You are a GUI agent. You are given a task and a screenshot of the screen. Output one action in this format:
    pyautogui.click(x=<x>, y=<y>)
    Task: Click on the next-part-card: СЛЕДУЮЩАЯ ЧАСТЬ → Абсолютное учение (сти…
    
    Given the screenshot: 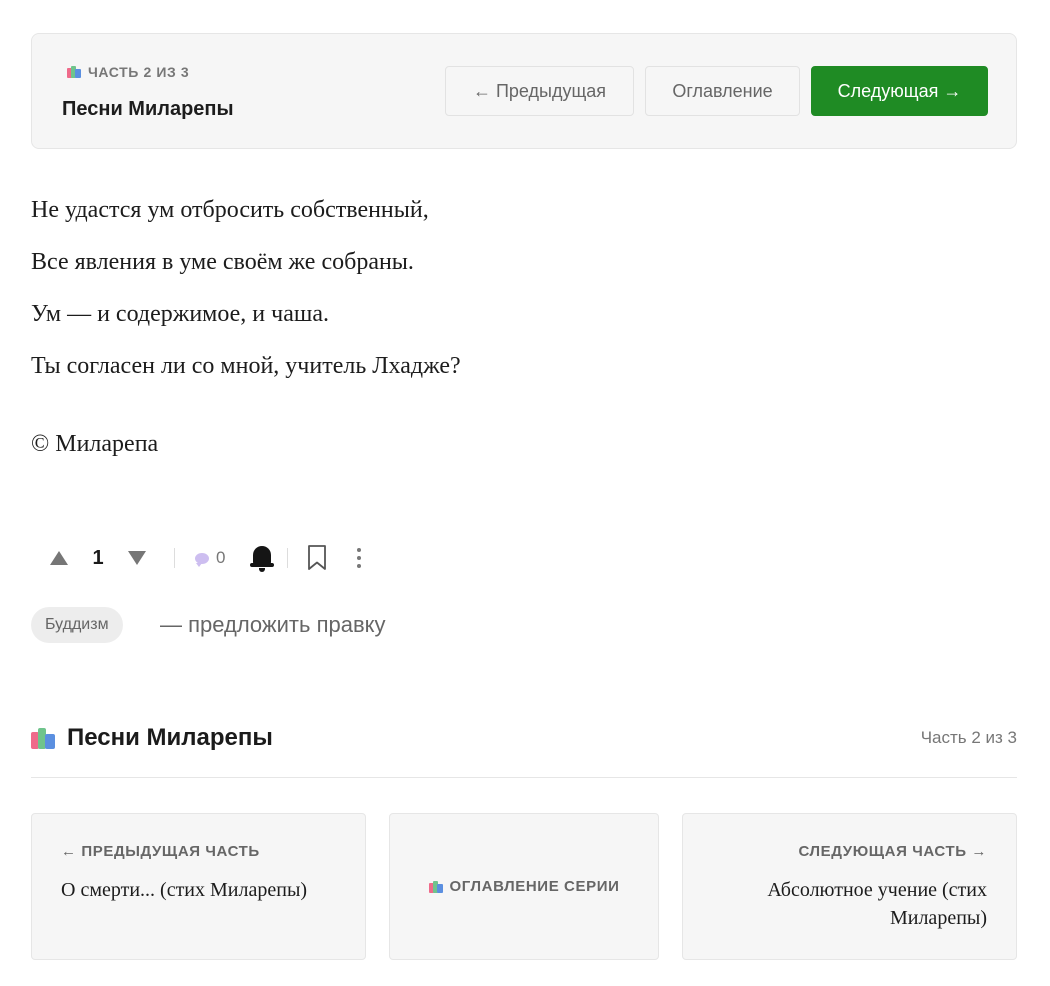 What is the action you would take?
    pyautogui.click(x=849, y=886)
    